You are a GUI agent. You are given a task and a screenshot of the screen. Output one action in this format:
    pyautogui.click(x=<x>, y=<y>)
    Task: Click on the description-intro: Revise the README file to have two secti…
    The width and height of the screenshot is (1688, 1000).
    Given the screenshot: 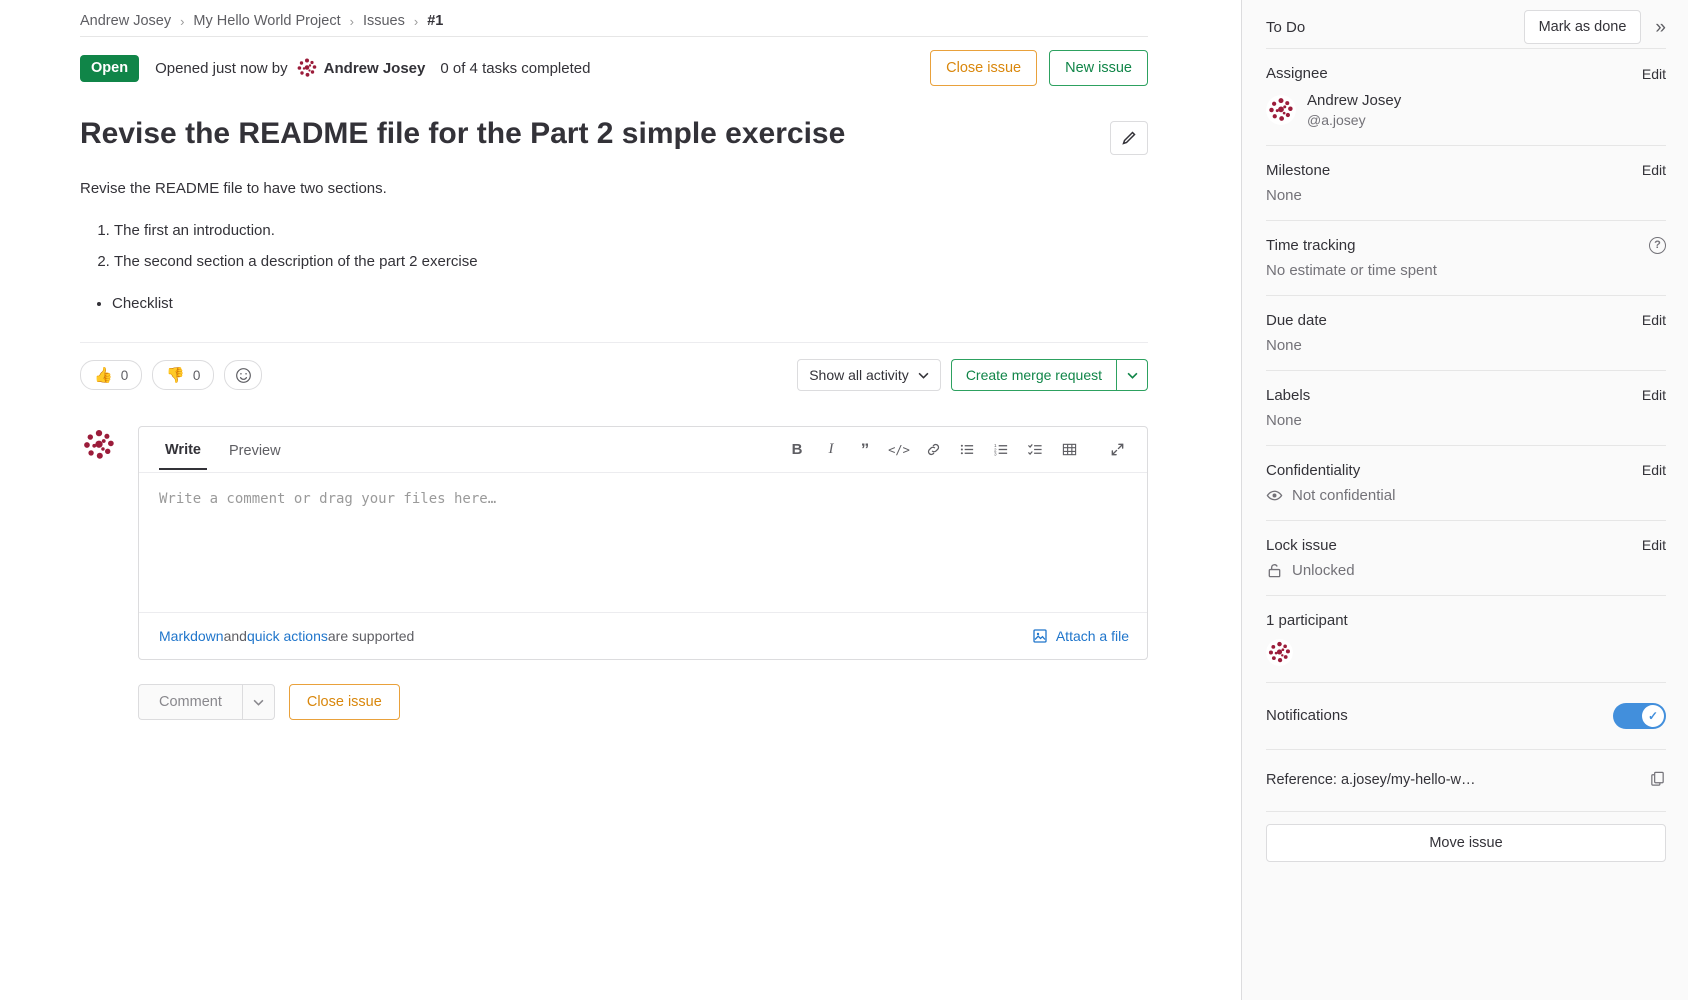 What is the action you would take?
    pyautogui.click(x=233, y=188)
    